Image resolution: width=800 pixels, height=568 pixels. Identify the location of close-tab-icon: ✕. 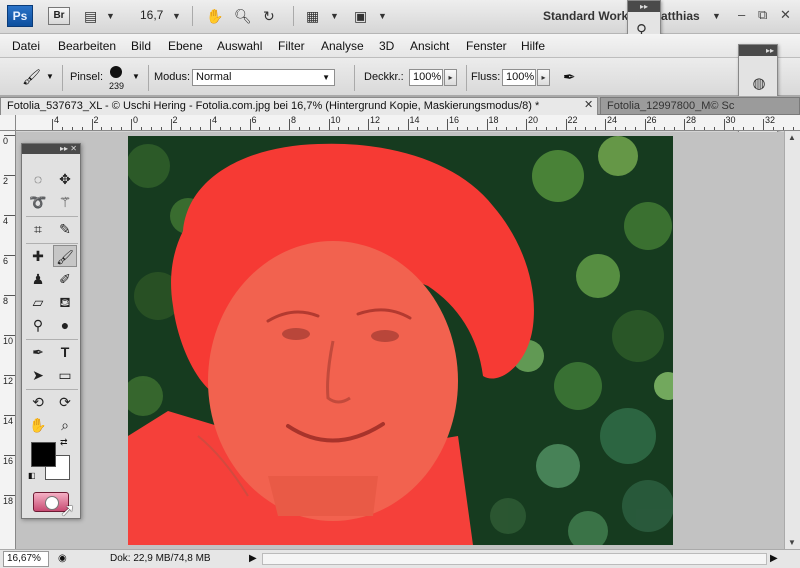
(588, 104).